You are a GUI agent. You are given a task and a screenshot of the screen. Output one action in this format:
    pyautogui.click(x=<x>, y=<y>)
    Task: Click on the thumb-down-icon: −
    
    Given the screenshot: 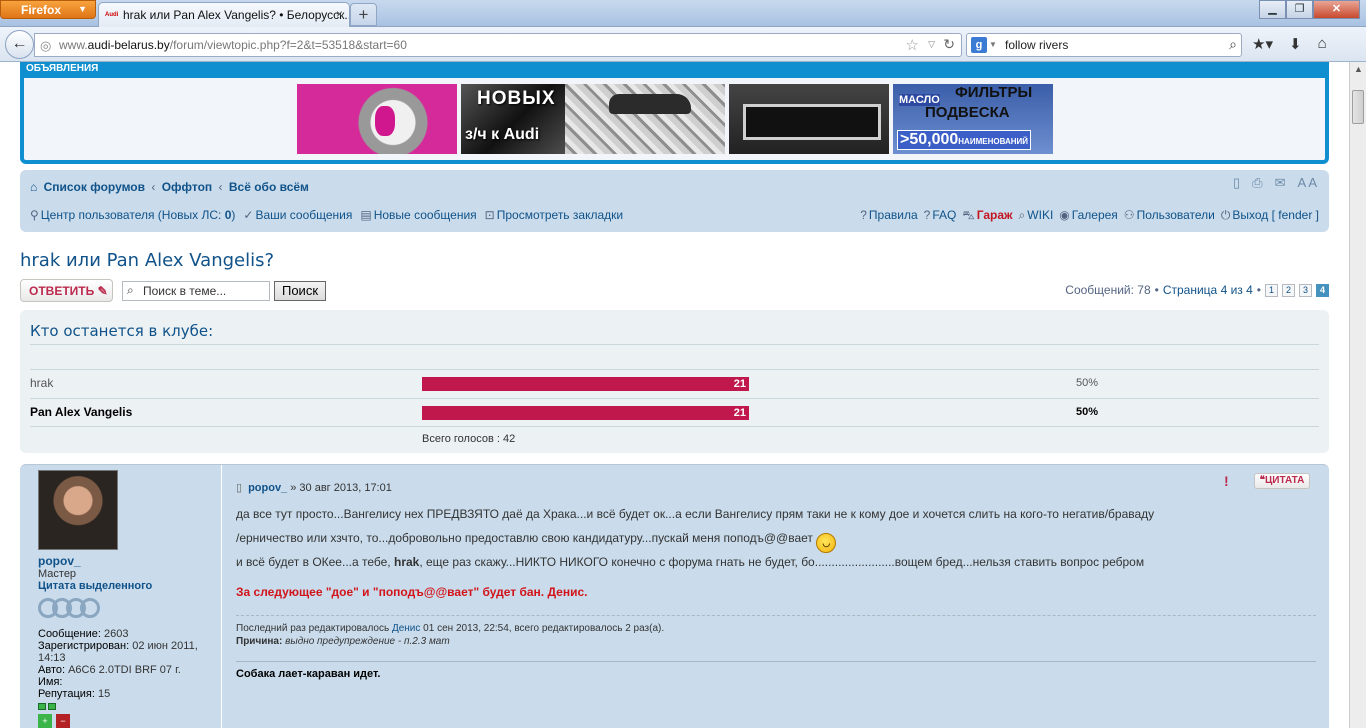 What is the action you would take?
    pyautogui.click(x=63, y=721)
    